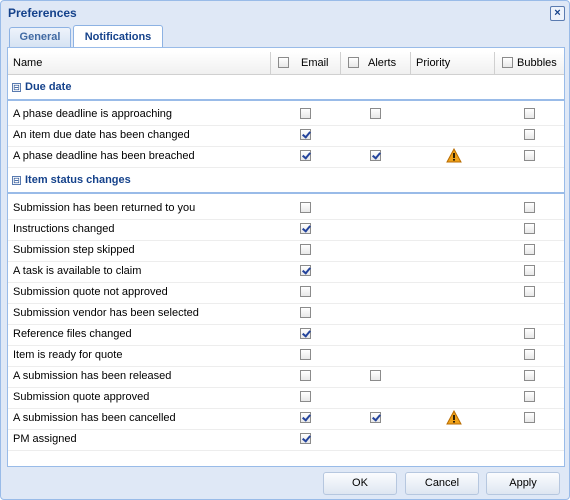  Describe the element at coordinates (353, 62) in the screenshot. I see `alerts-all-checkbox` at that location.